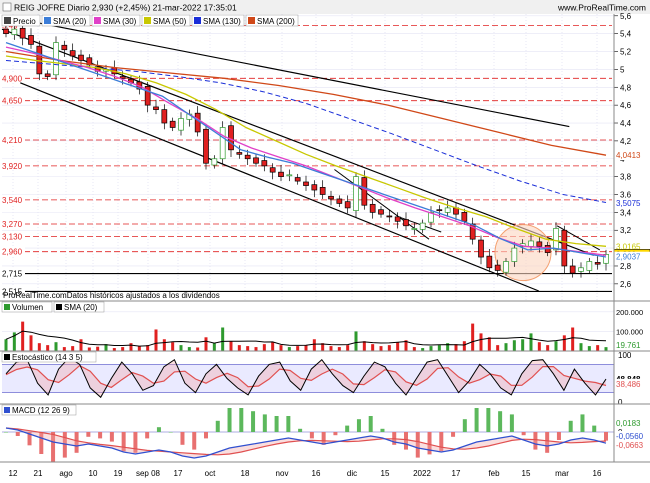 This screenshot has width=650, height=483. What do you see at coordinates (7, 7) in the screenshot?
I see `window-icon` at bounding box center [7, 7].